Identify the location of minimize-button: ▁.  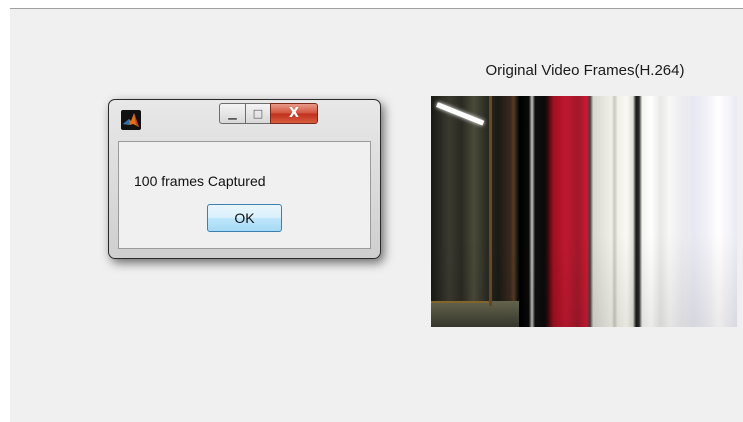
(232, 113).